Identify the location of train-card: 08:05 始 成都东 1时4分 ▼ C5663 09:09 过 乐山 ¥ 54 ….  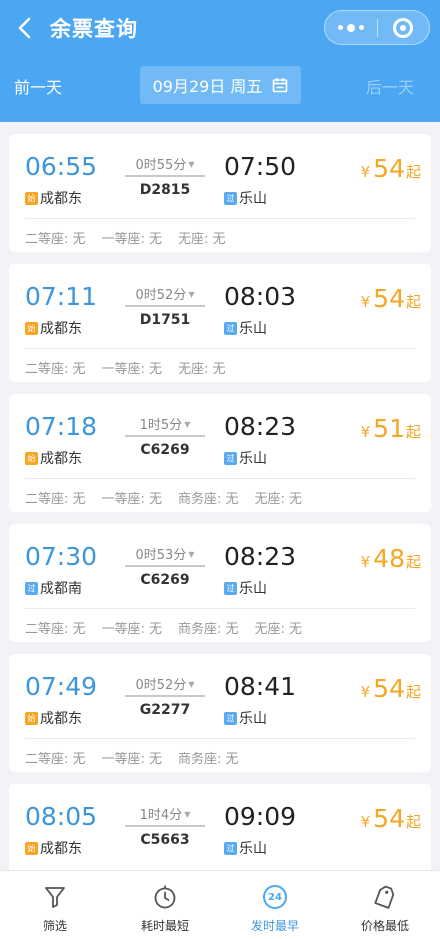
(220, 827).